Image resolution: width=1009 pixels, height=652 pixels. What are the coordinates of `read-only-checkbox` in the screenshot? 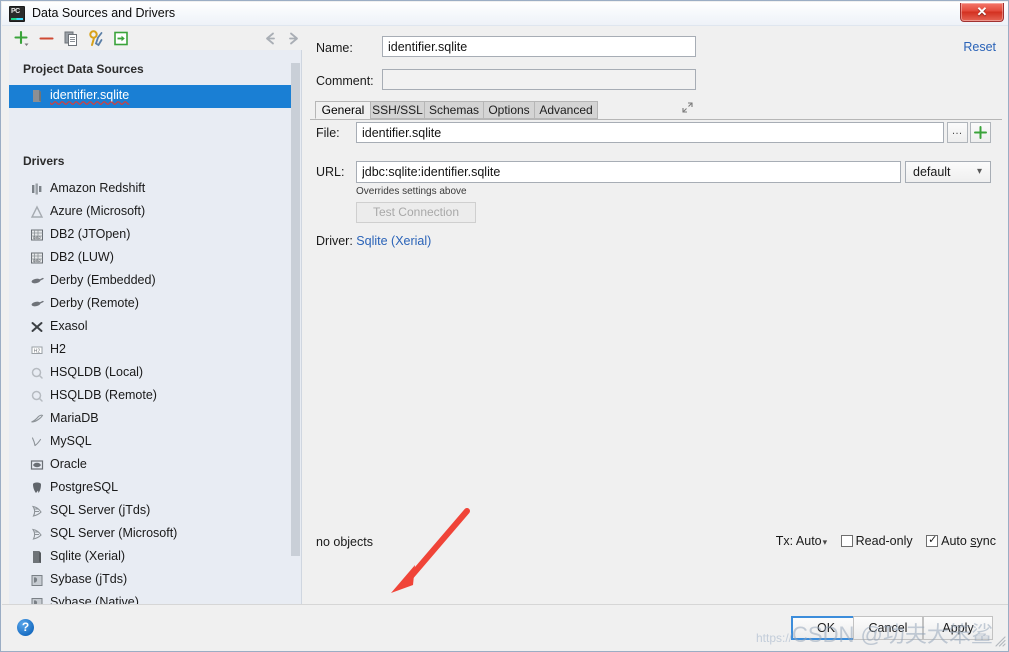 It's located at (846, 541).